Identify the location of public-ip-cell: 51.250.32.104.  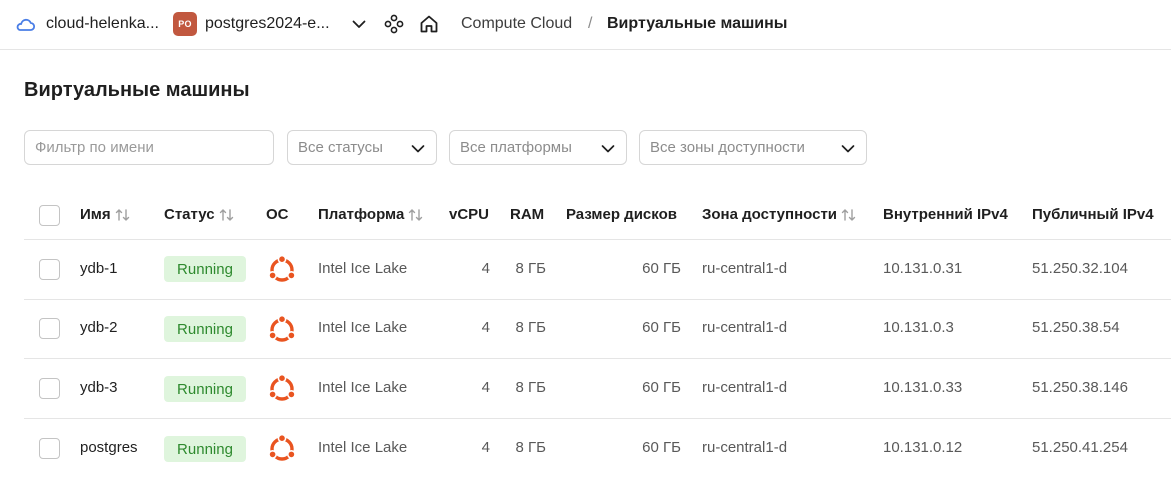
(1080, 268).